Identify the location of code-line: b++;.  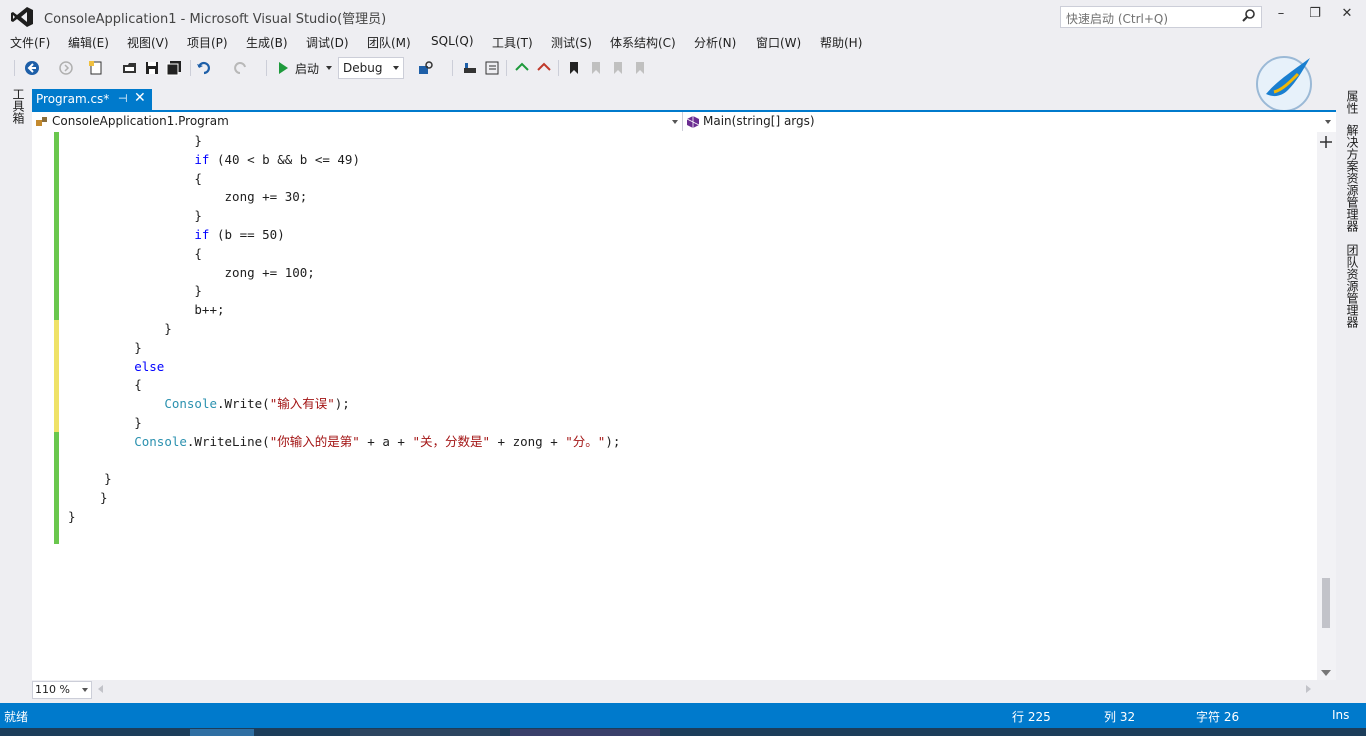
(149, 310).